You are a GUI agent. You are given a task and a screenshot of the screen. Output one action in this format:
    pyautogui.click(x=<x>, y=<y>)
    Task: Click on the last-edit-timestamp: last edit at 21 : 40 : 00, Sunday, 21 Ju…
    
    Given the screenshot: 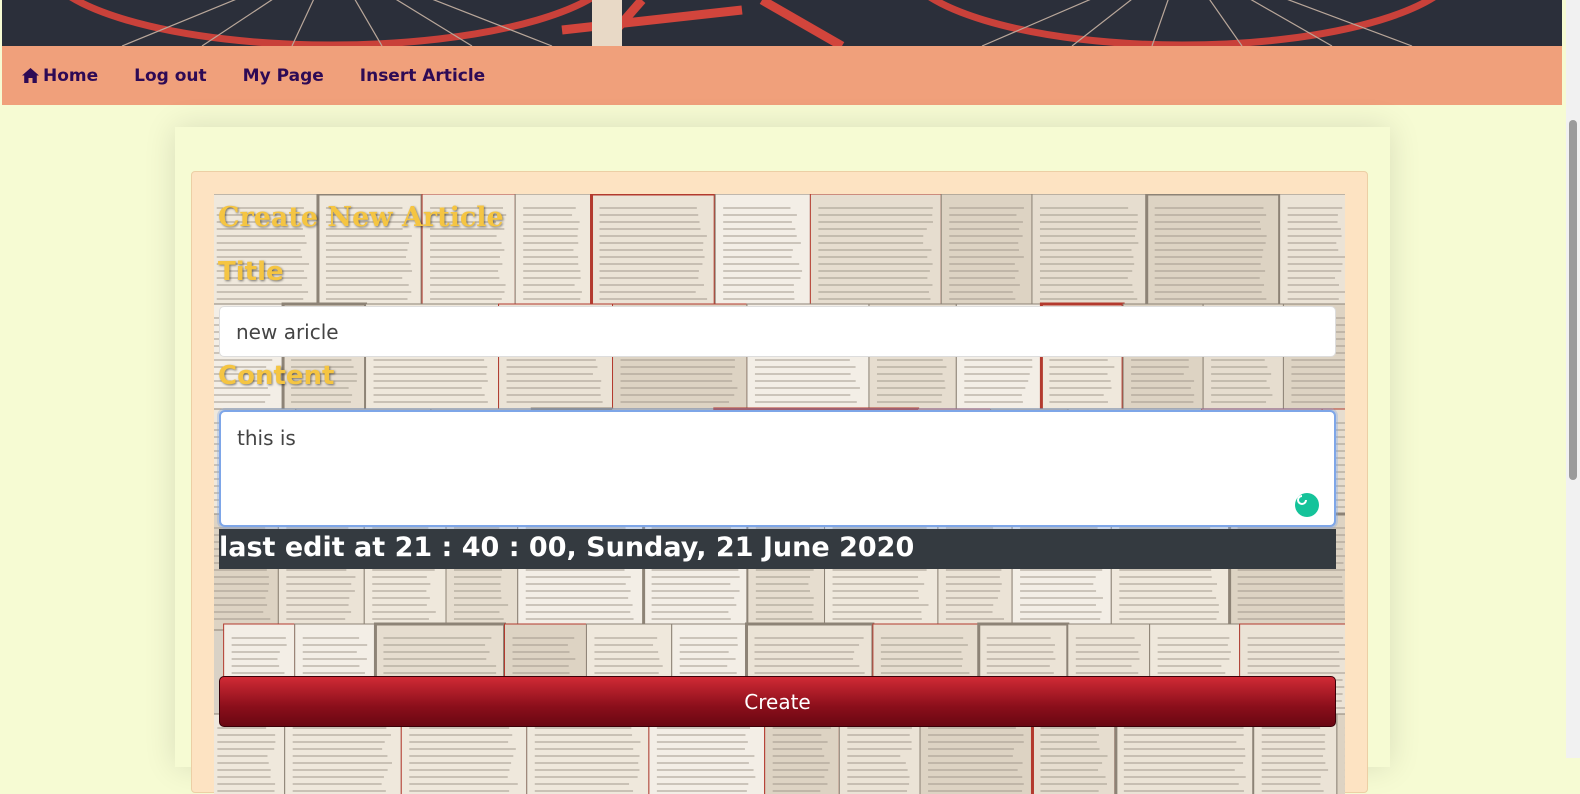 What is the action you would take?
    pyautogui.click(x=777, y=549)
    